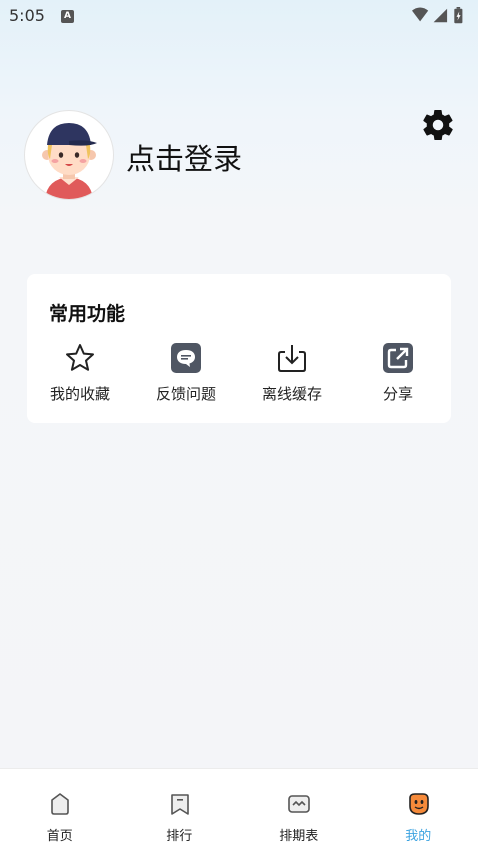  Describe the element at coordinates (299, 804) in the screenshot. I see `schedule-icon` at that location.